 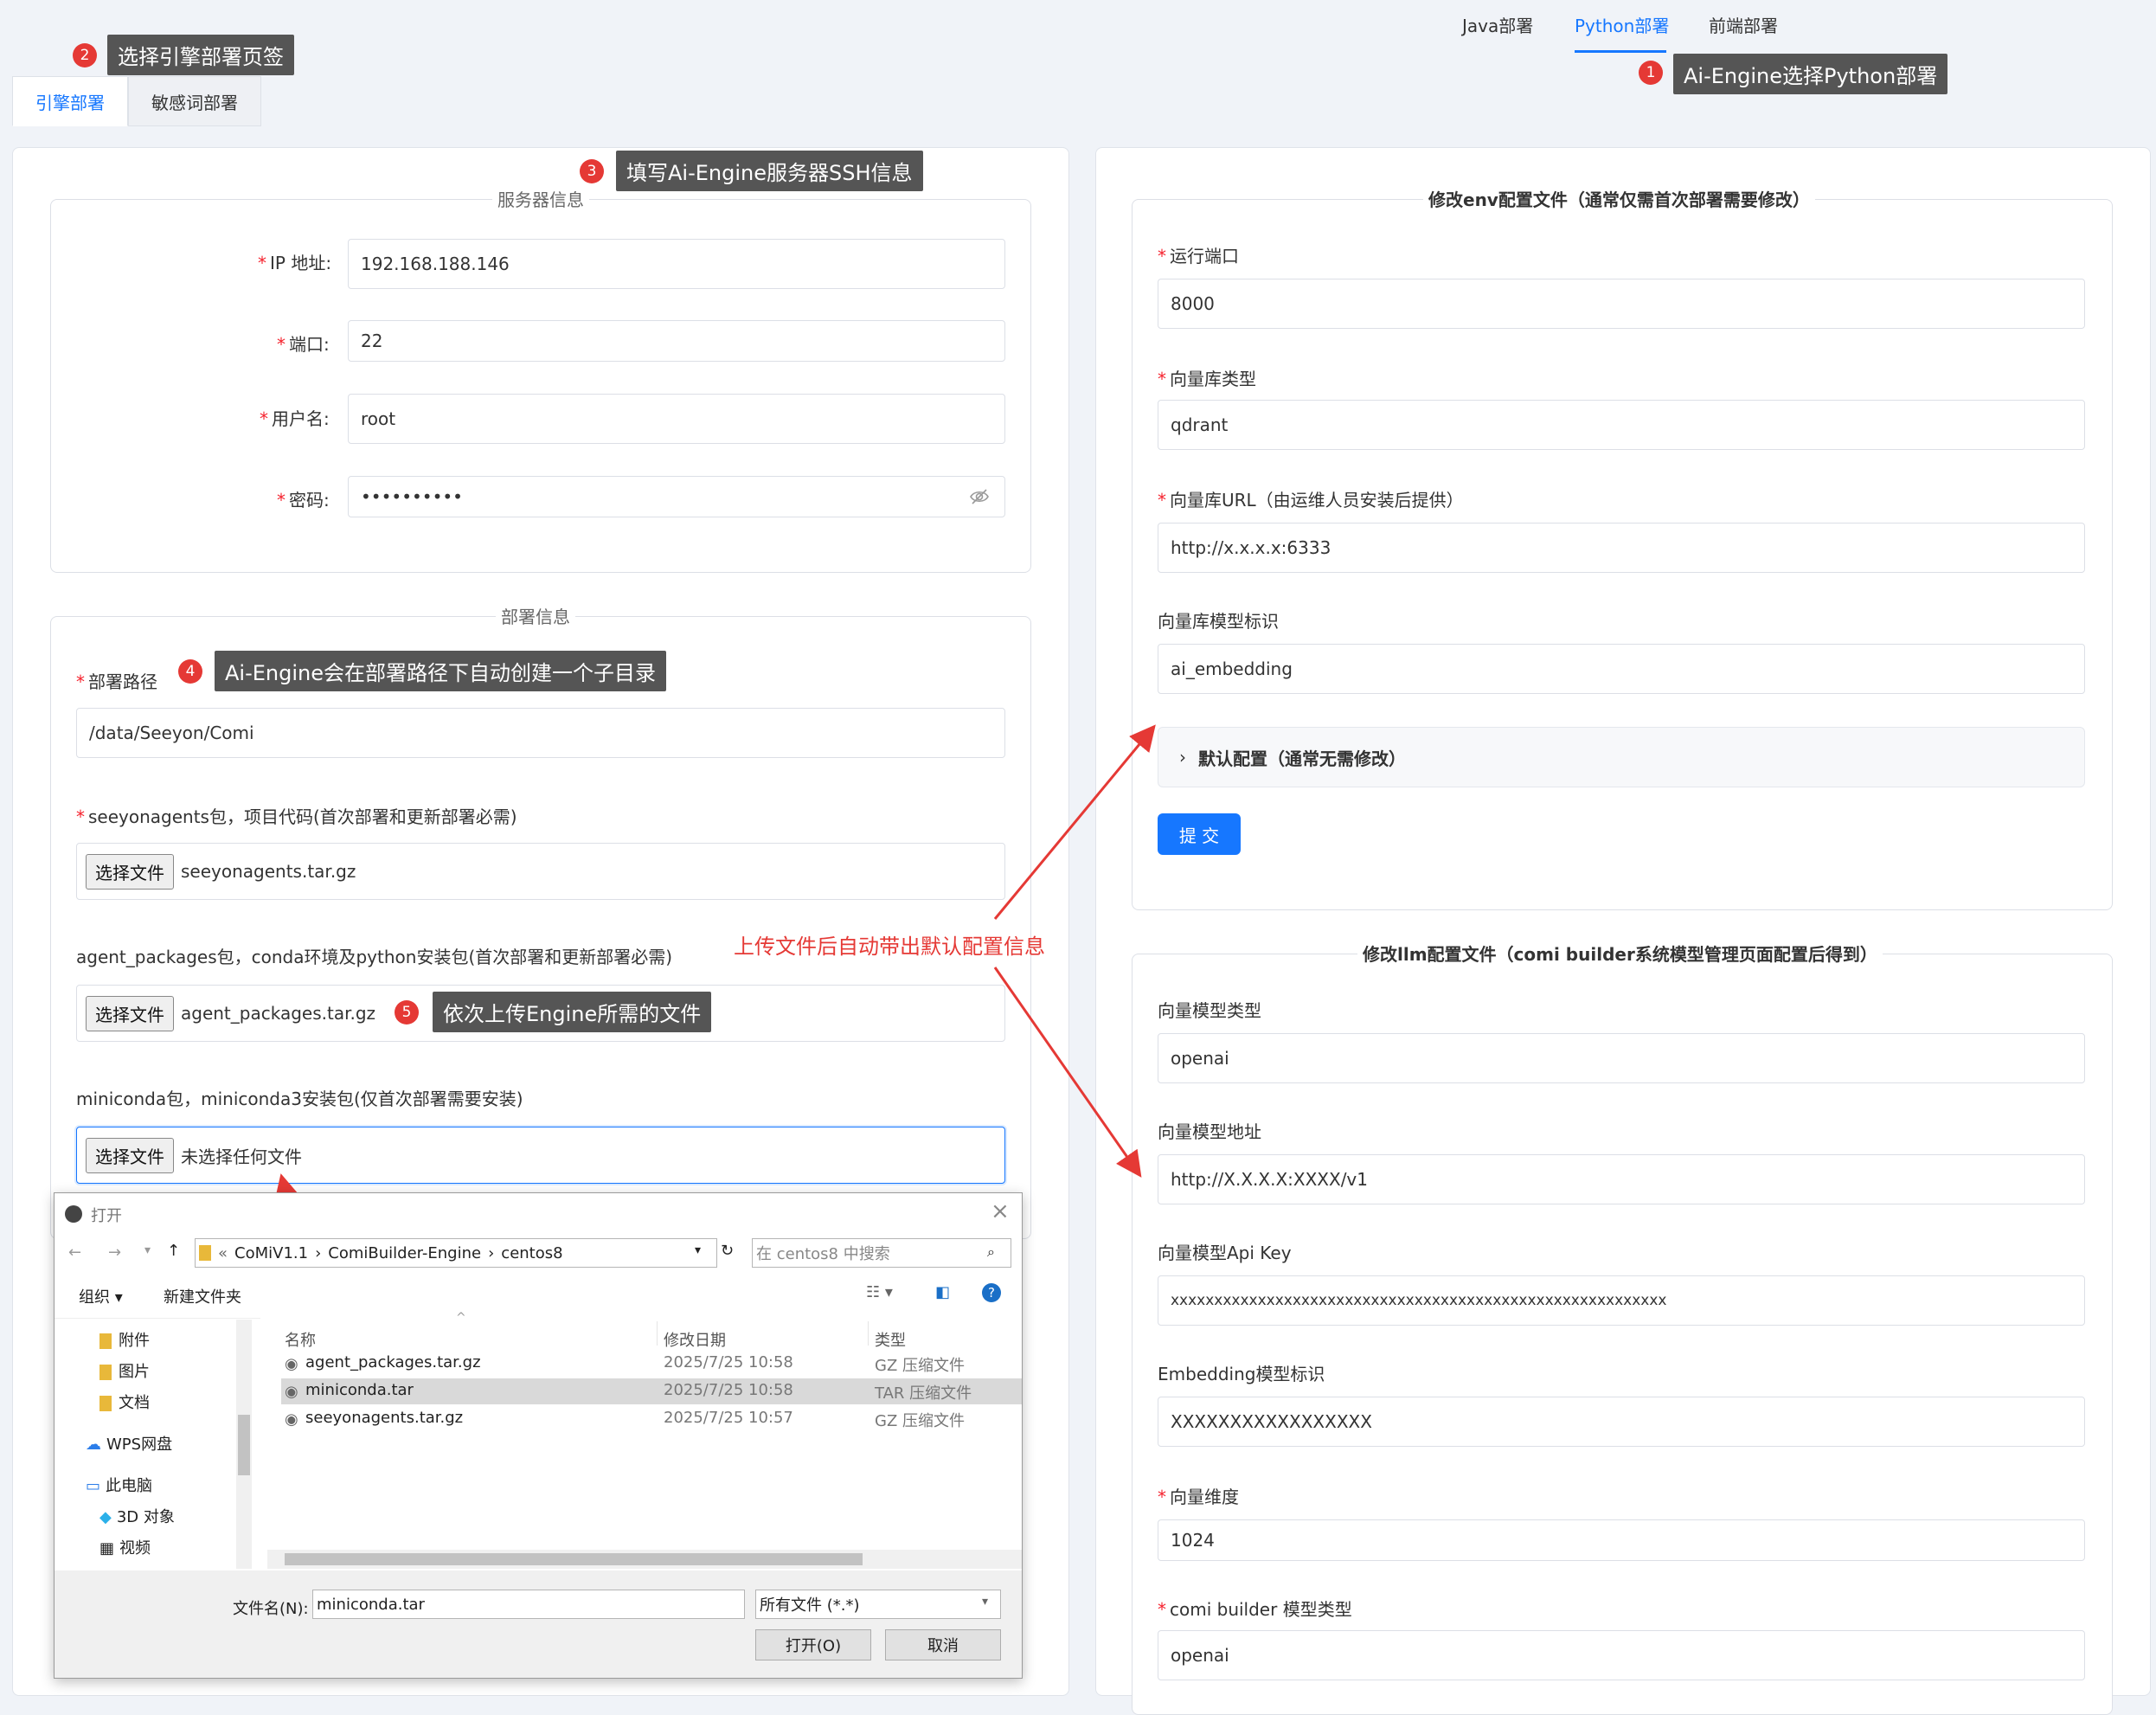 What do you see at coordinates (538, 1624) in the screenshot?
I see `dialog-footer` at bounding box center [538, 1624].